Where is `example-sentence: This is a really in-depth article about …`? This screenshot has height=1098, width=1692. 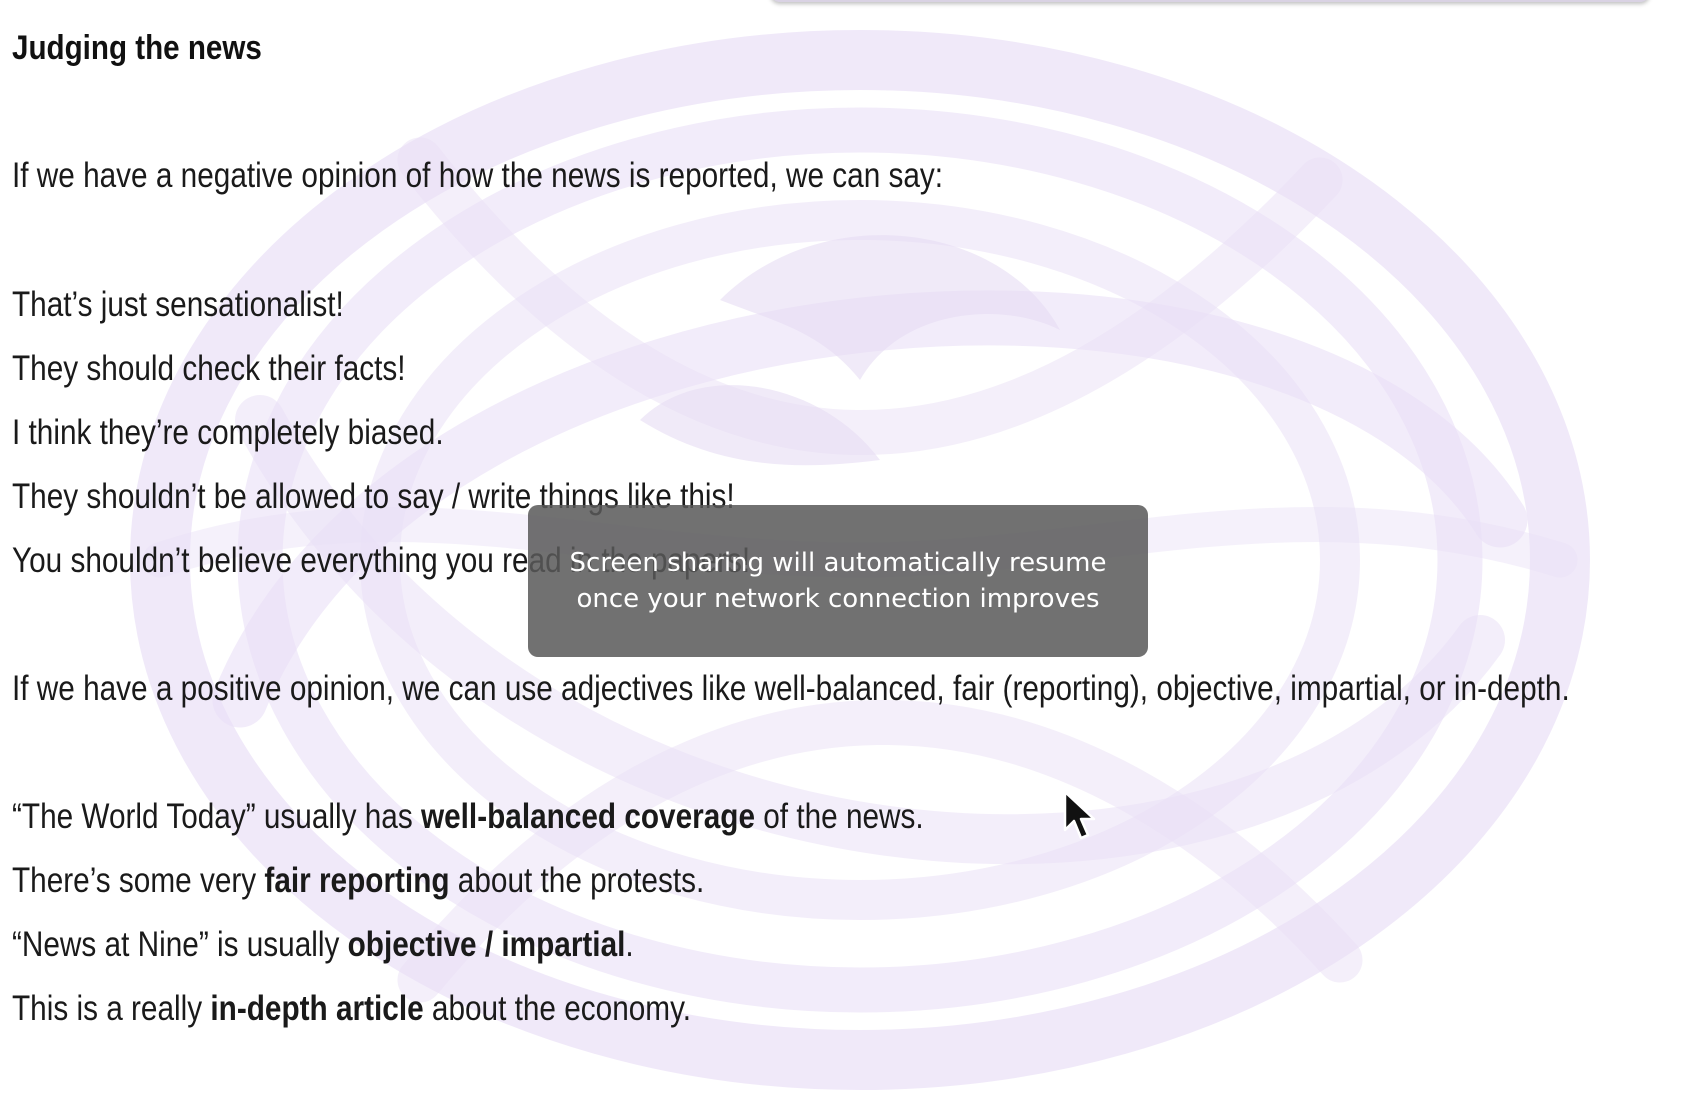 example-sentence: This is a really in-depth article about … is located at coordinates (351, 1009).